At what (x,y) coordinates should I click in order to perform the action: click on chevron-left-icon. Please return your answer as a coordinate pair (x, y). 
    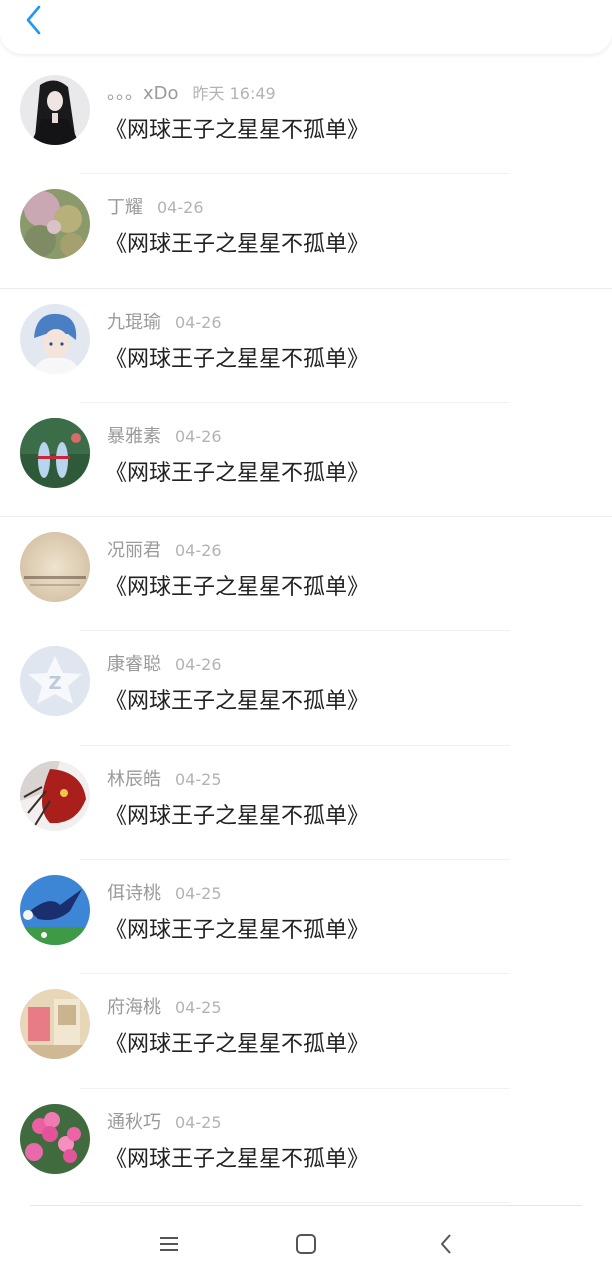
    Looking at the image, I should click on (33, 20).